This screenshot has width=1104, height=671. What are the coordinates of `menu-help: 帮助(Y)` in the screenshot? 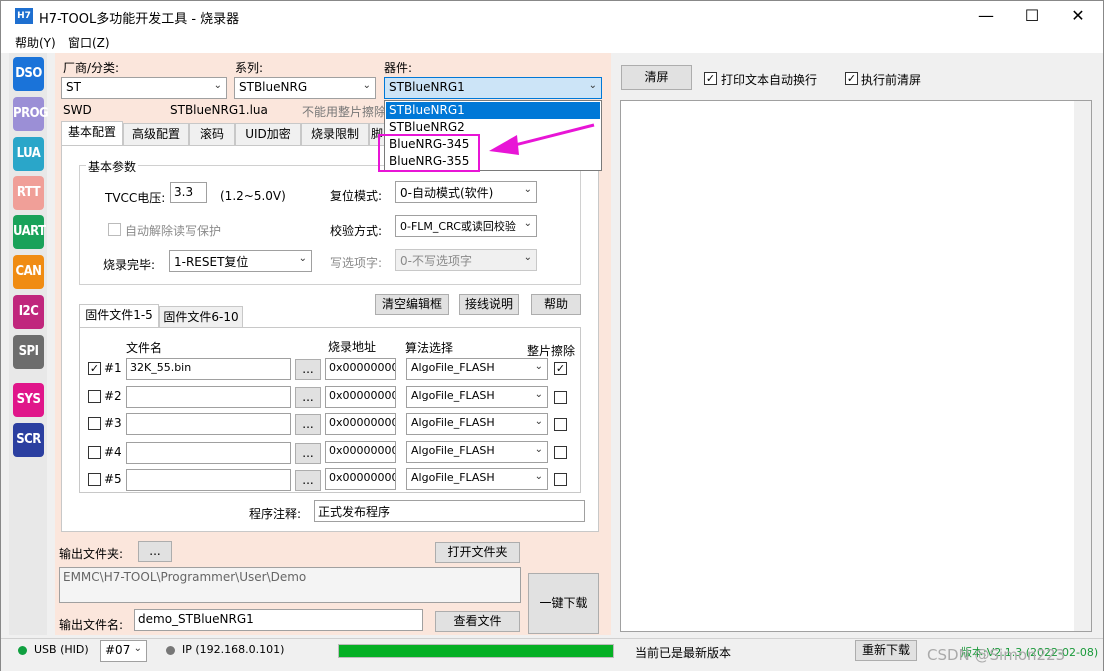 It's located at (35, 42).